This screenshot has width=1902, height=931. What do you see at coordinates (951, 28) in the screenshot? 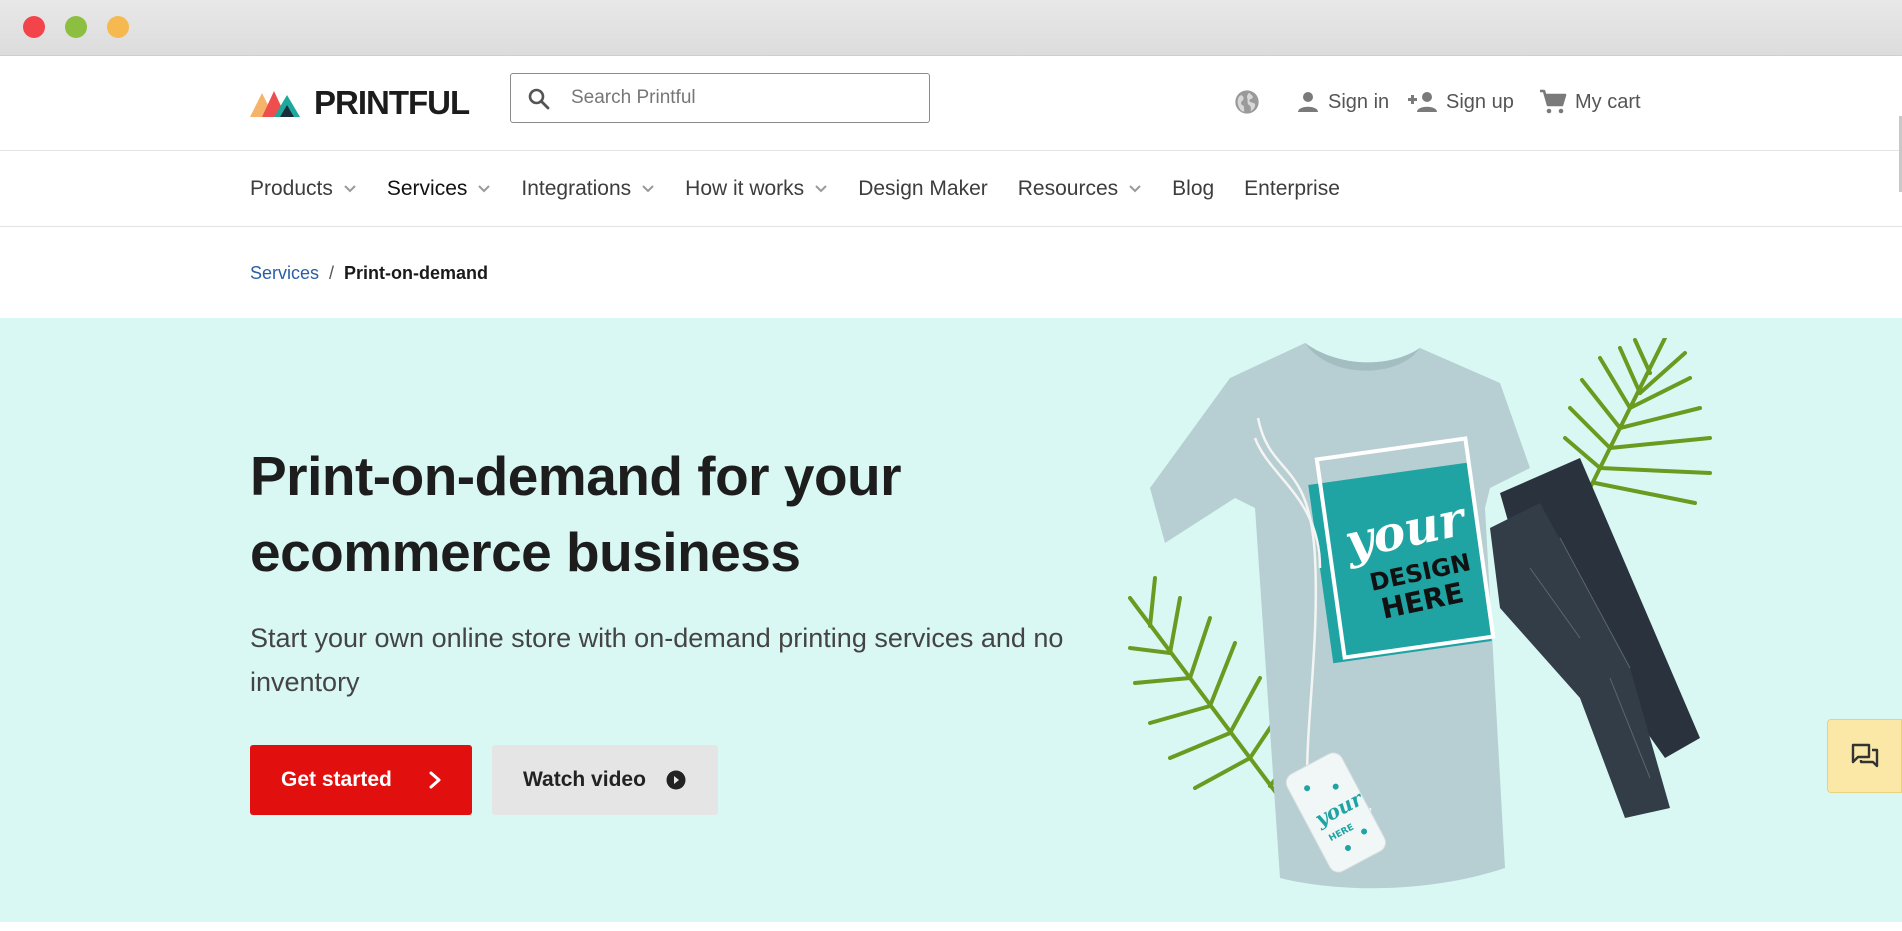
I see `window-titlebar` at bounding box center [951, 28].